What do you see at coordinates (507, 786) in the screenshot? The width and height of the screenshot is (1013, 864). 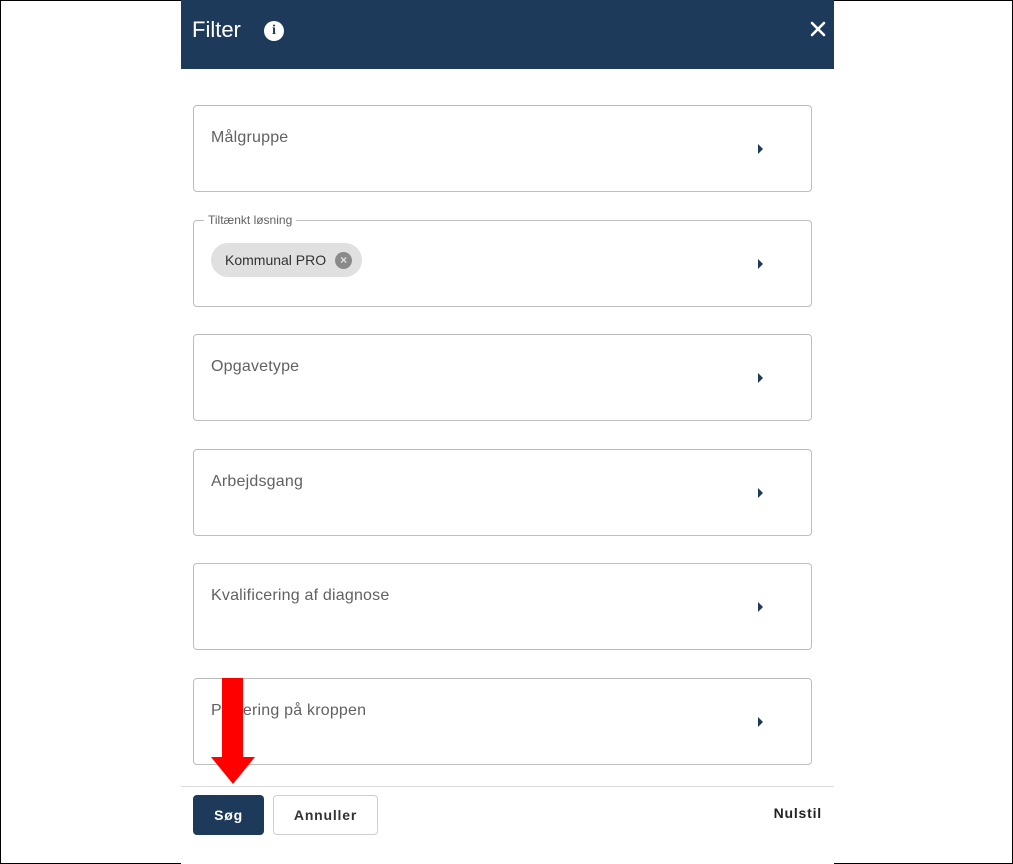 I see `footer-divider` at bounding box center [507, 786].